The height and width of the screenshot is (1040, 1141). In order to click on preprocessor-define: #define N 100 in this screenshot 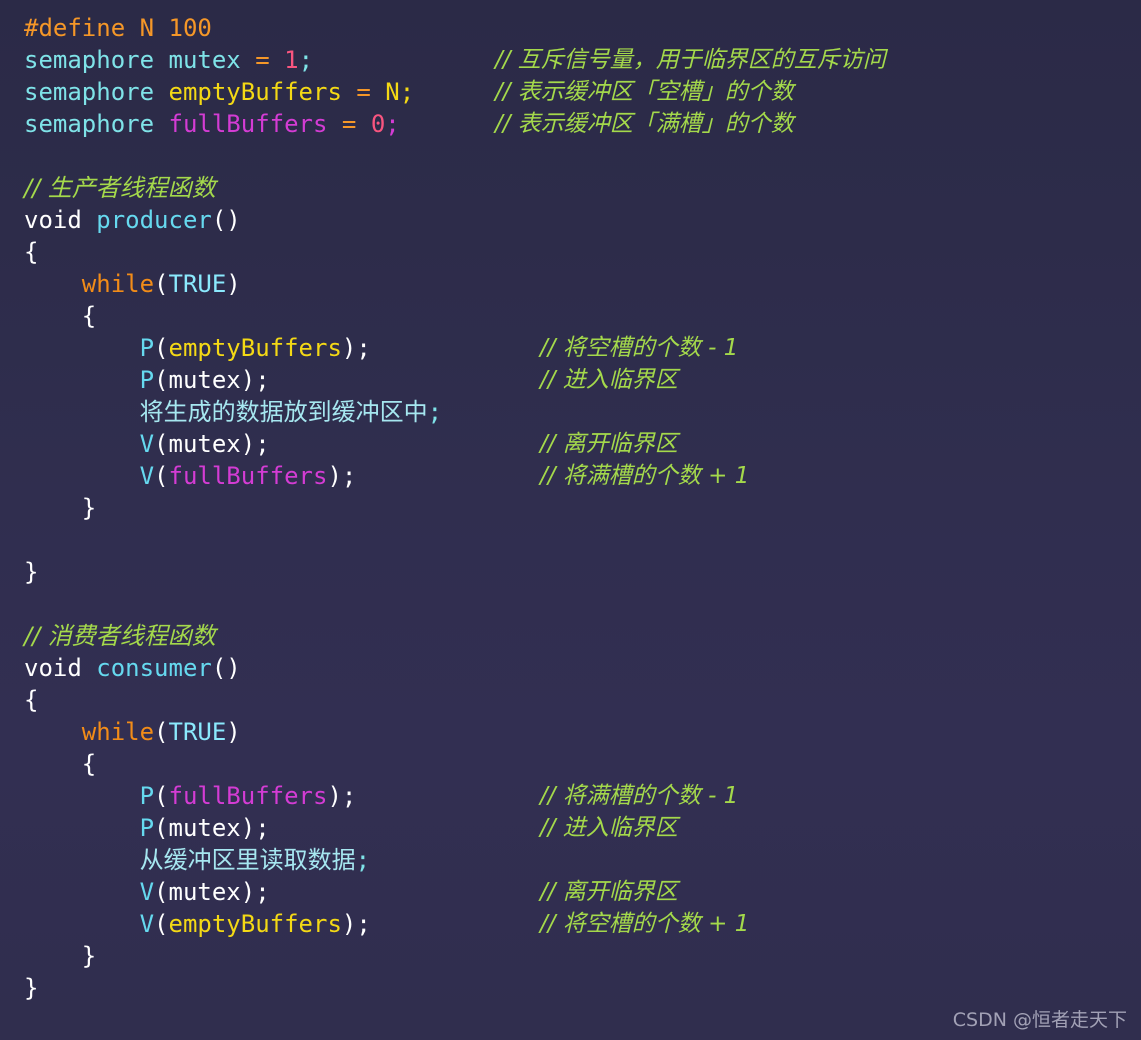, I will do `click(118, 28)`.